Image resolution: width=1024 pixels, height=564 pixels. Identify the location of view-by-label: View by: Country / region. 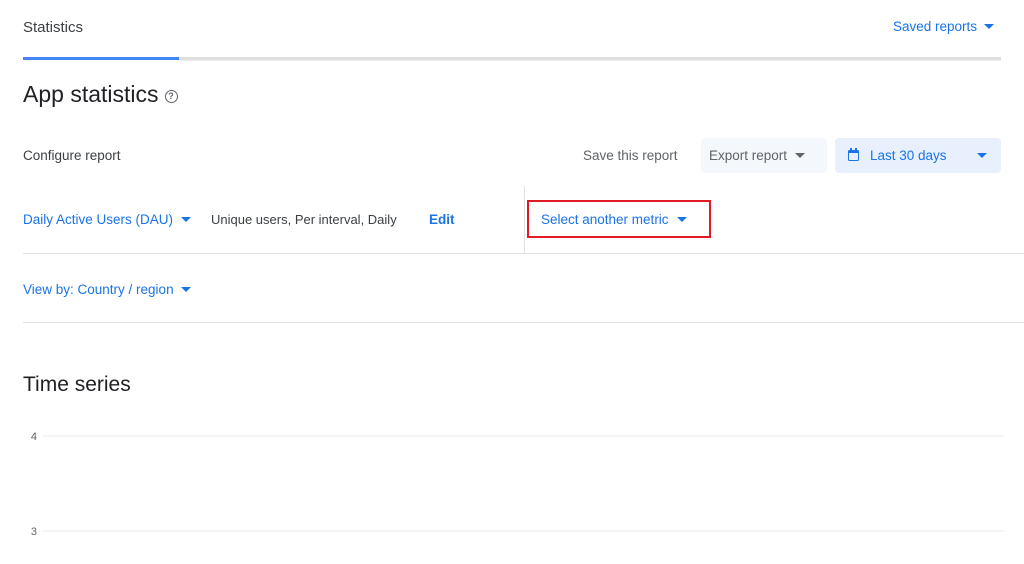
(98, 289).